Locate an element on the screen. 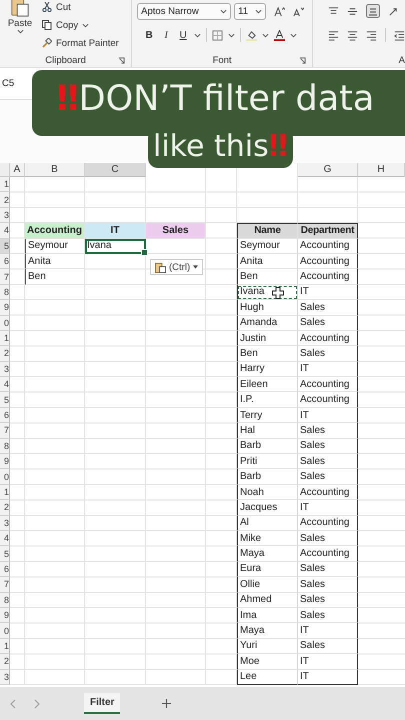  align-bottom-icon is located at coordinates (373, 11).